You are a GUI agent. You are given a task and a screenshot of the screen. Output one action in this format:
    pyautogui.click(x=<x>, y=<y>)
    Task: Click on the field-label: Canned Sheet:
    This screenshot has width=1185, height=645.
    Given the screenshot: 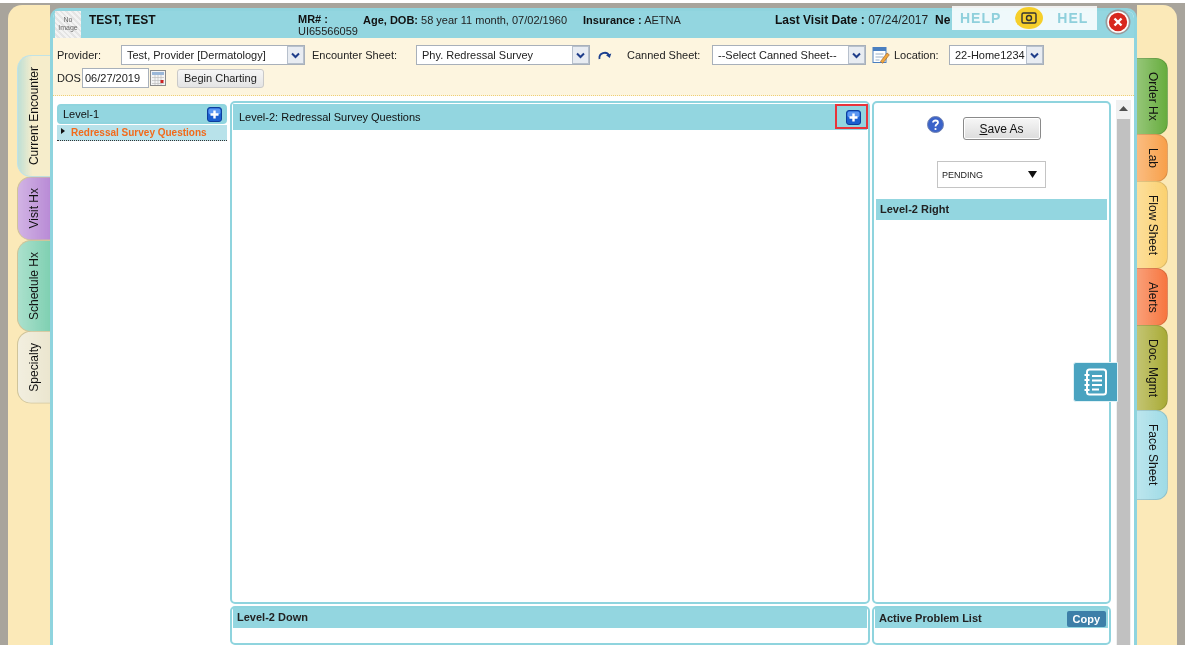 What is the action you would take?
    pyautogui.click(x=664, y=55)
    